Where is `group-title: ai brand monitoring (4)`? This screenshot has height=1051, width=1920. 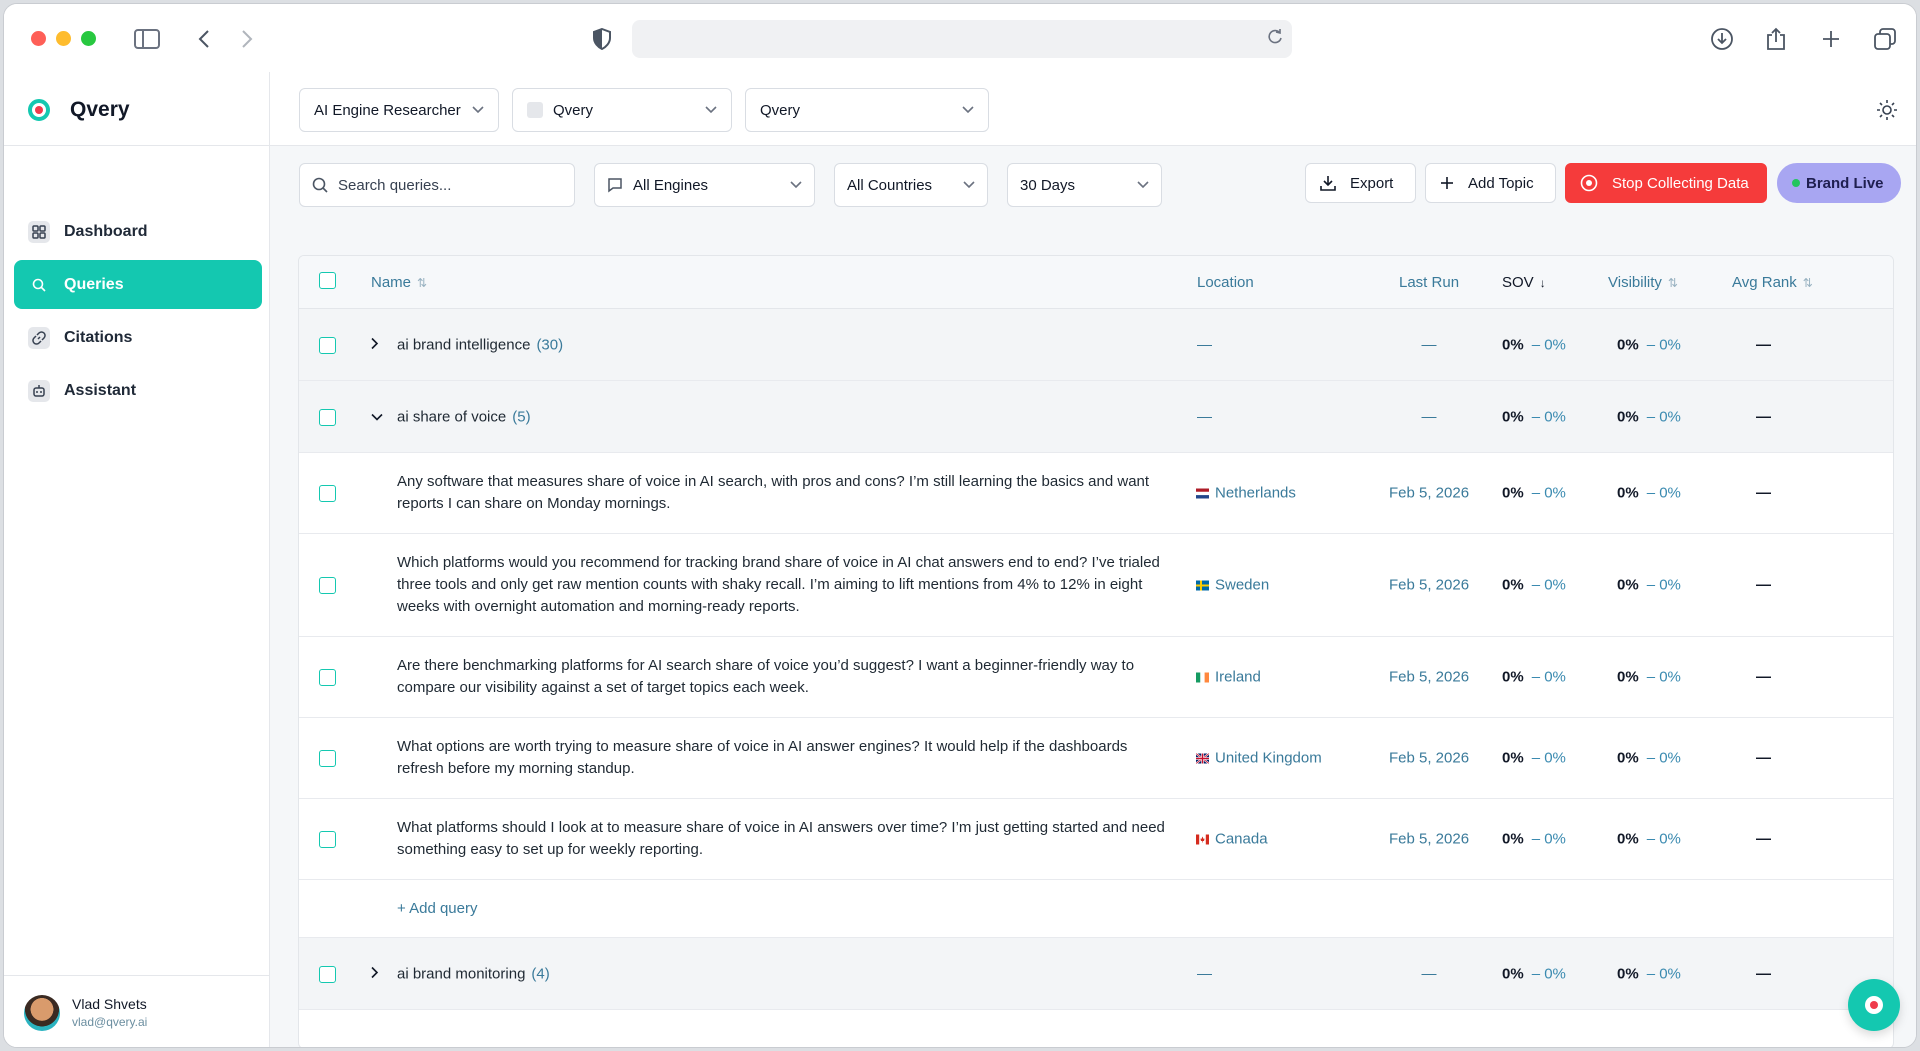 group-title: ai brand monitoring (4) is located at coordinates (460, 973).